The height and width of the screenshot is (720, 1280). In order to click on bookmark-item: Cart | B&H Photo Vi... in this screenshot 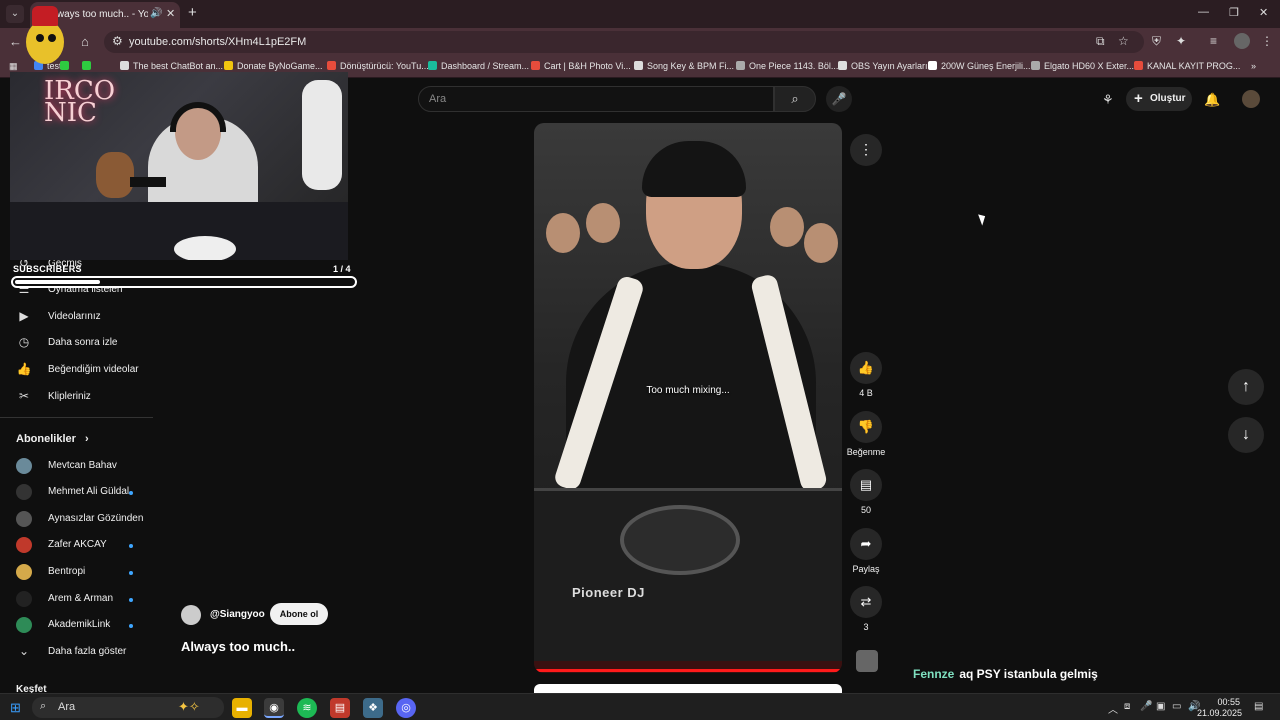, I will do `click(581, 66)`.